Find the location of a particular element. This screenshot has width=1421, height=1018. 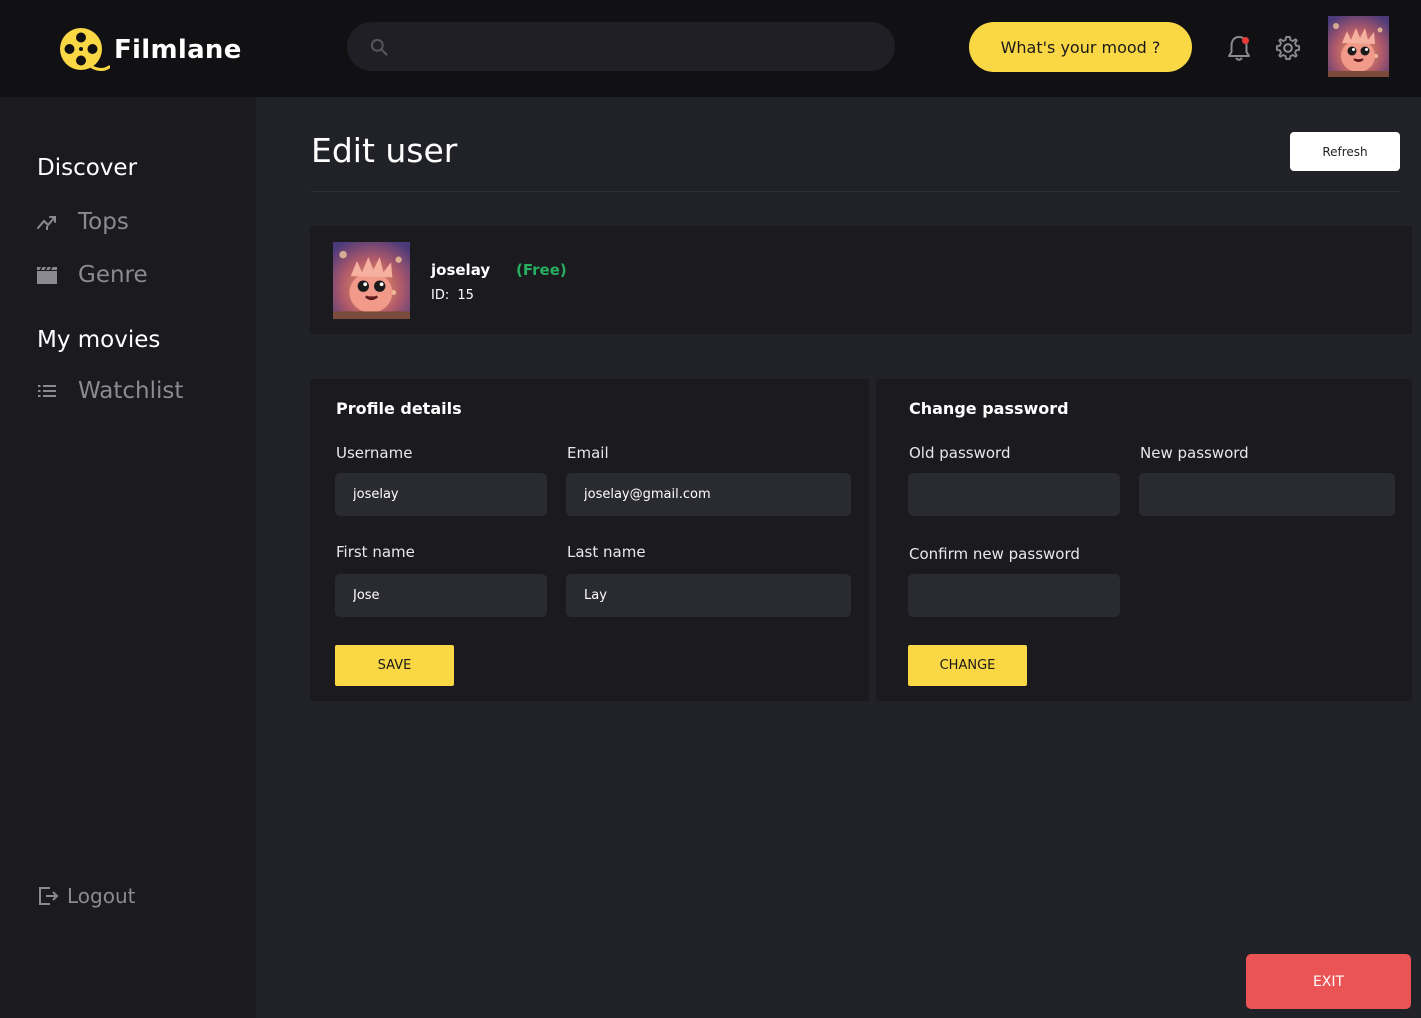

film-reel-icon is located at coordinates (85, 49).